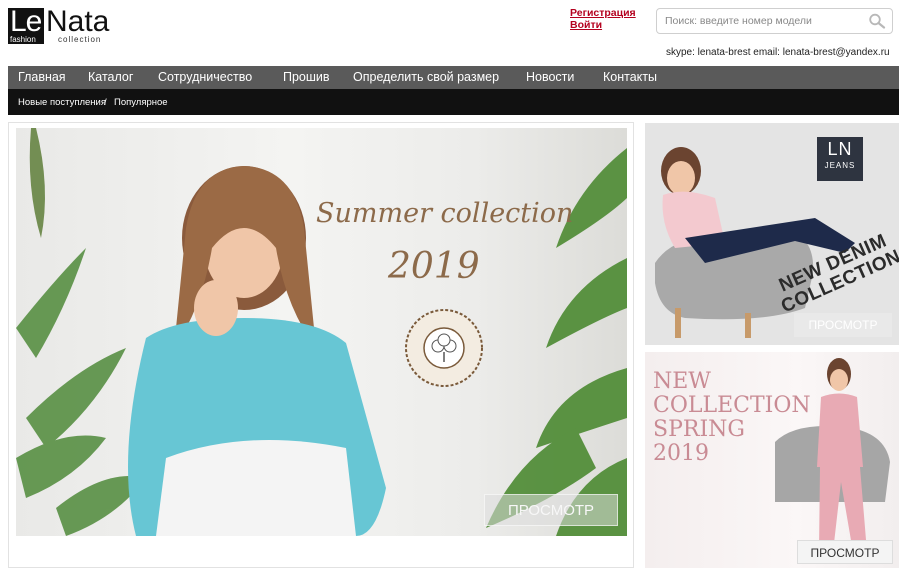 Image resolution: width=899 pixels, height=569 pixels. I want to click on spring-view-button: ПРОСМОТР, so click(845, 552).